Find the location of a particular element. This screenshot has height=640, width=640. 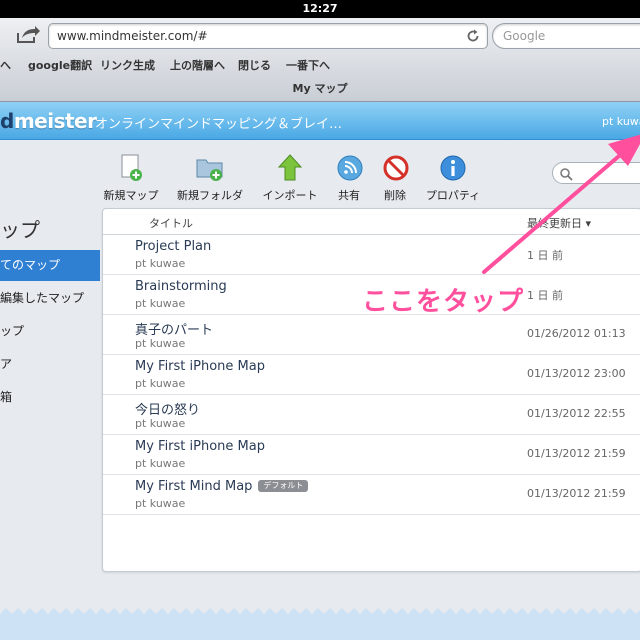

sidebar-item-shared: ア is located at coordinates (50, 364).